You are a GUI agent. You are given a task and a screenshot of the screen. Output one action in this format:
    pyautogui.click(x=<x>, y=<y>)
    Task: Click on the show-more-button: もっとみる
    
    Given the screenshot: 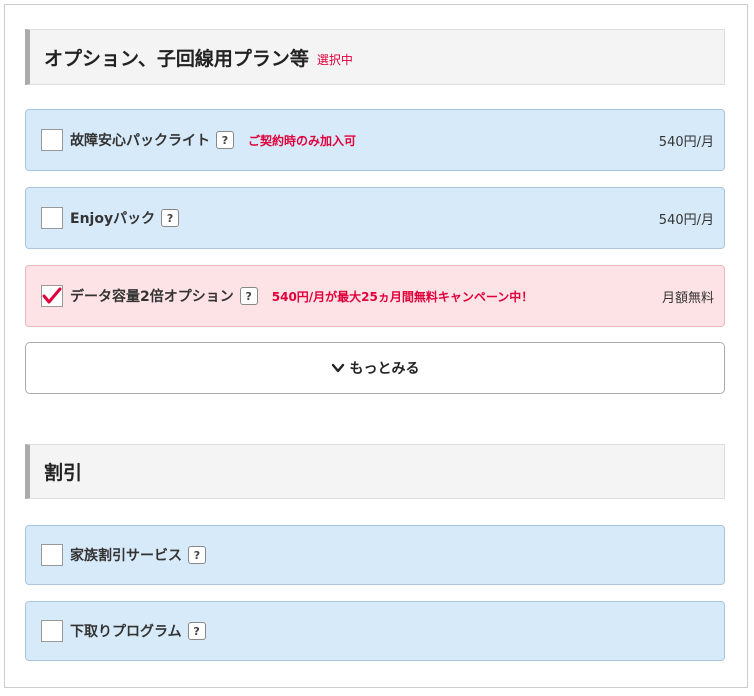 What is the action you would take?
    pyautogui.click(x=375, y=368)
    